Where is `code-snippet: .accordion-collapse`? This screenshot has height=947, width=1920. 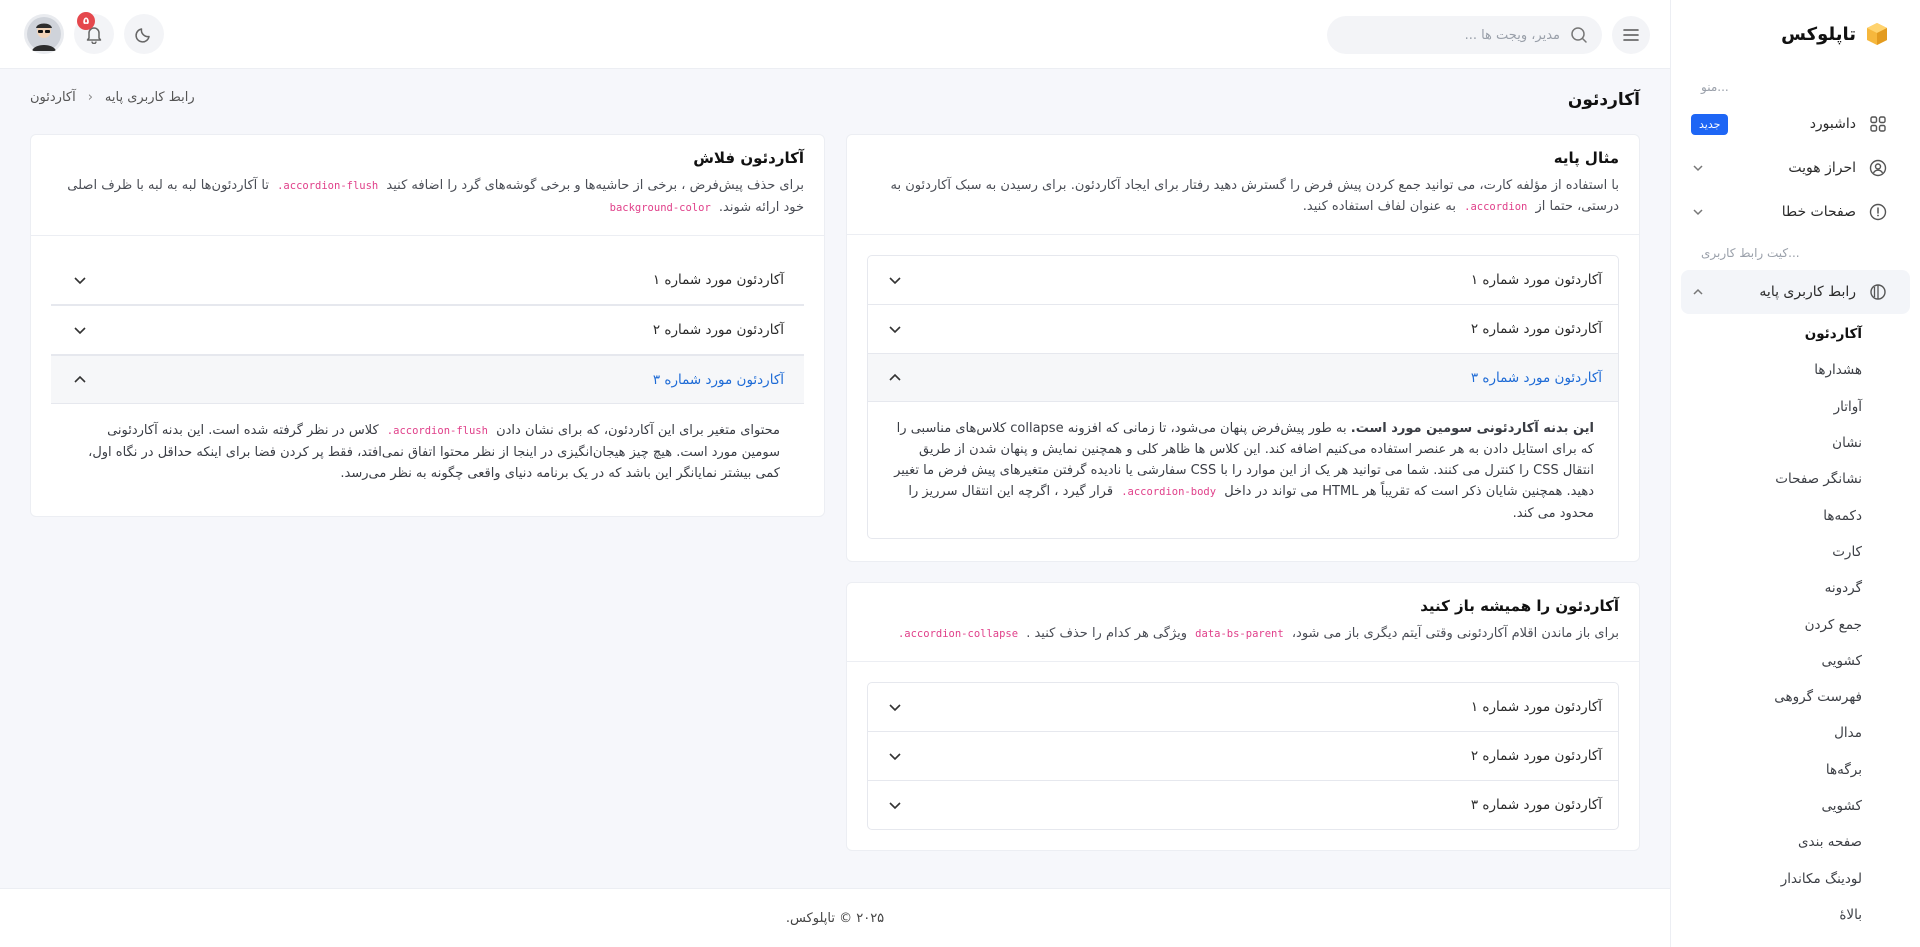
code-snippet: .accordion-collapse is located at coordinates (958, 634).